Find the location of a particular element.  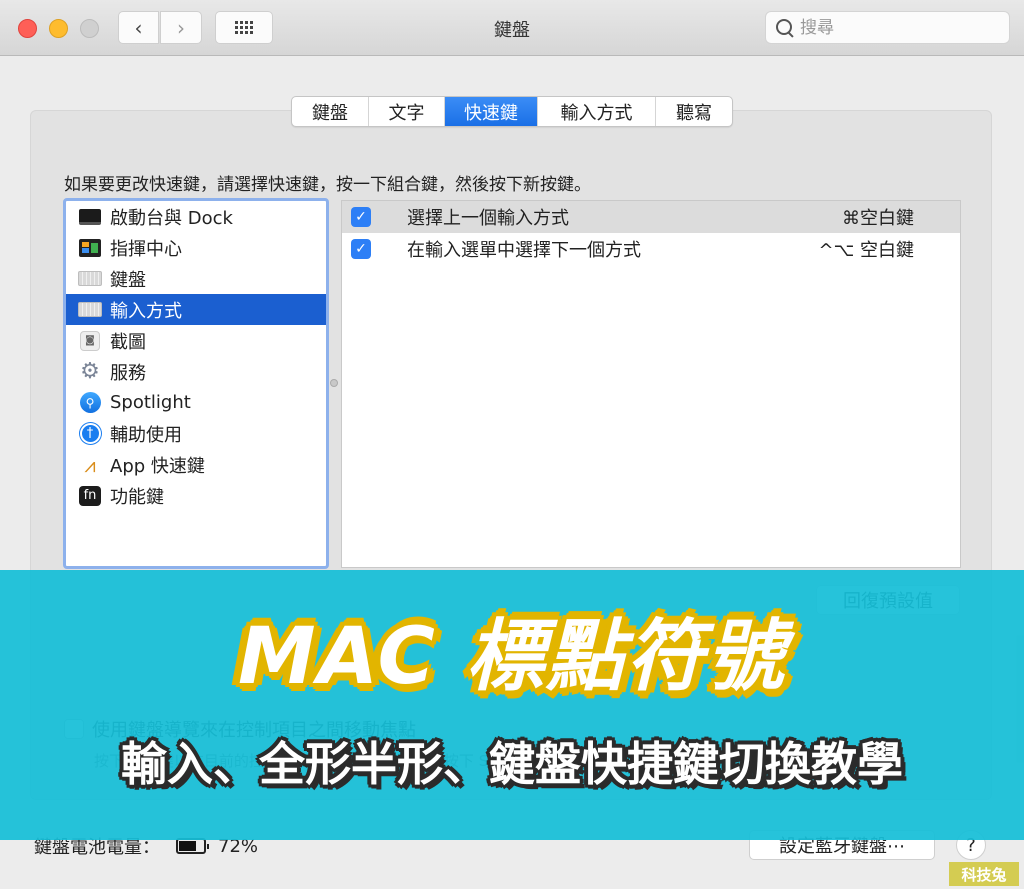

search-icon is located at coordinates (785, 28).